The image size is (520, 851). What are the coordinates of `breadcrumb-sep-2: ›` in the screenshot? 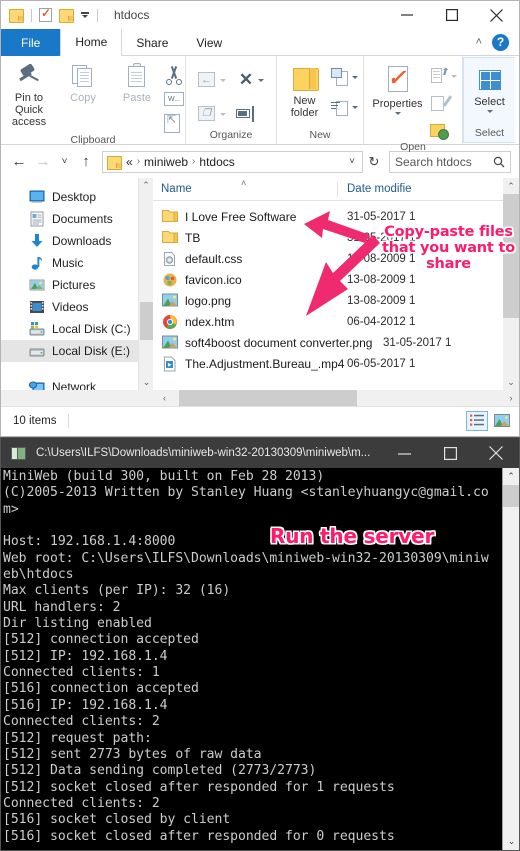 It's located at (194, 161).